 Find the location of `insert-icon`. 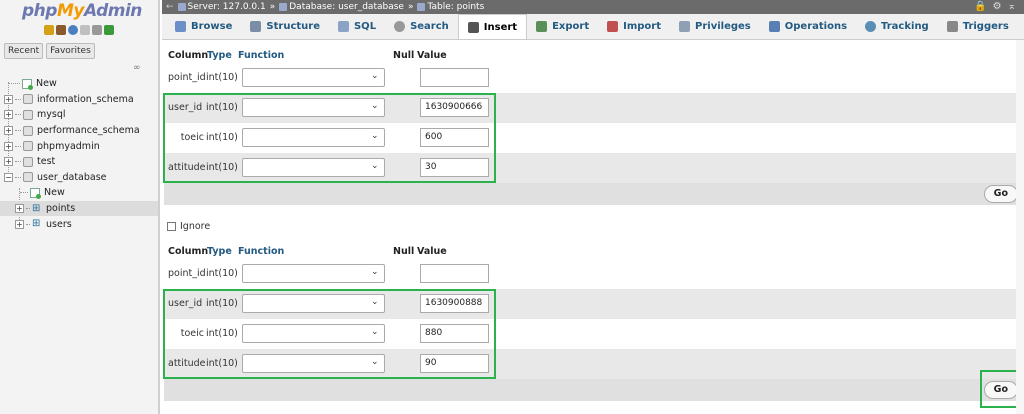

insert-icon is located at coordinates (473, 27).